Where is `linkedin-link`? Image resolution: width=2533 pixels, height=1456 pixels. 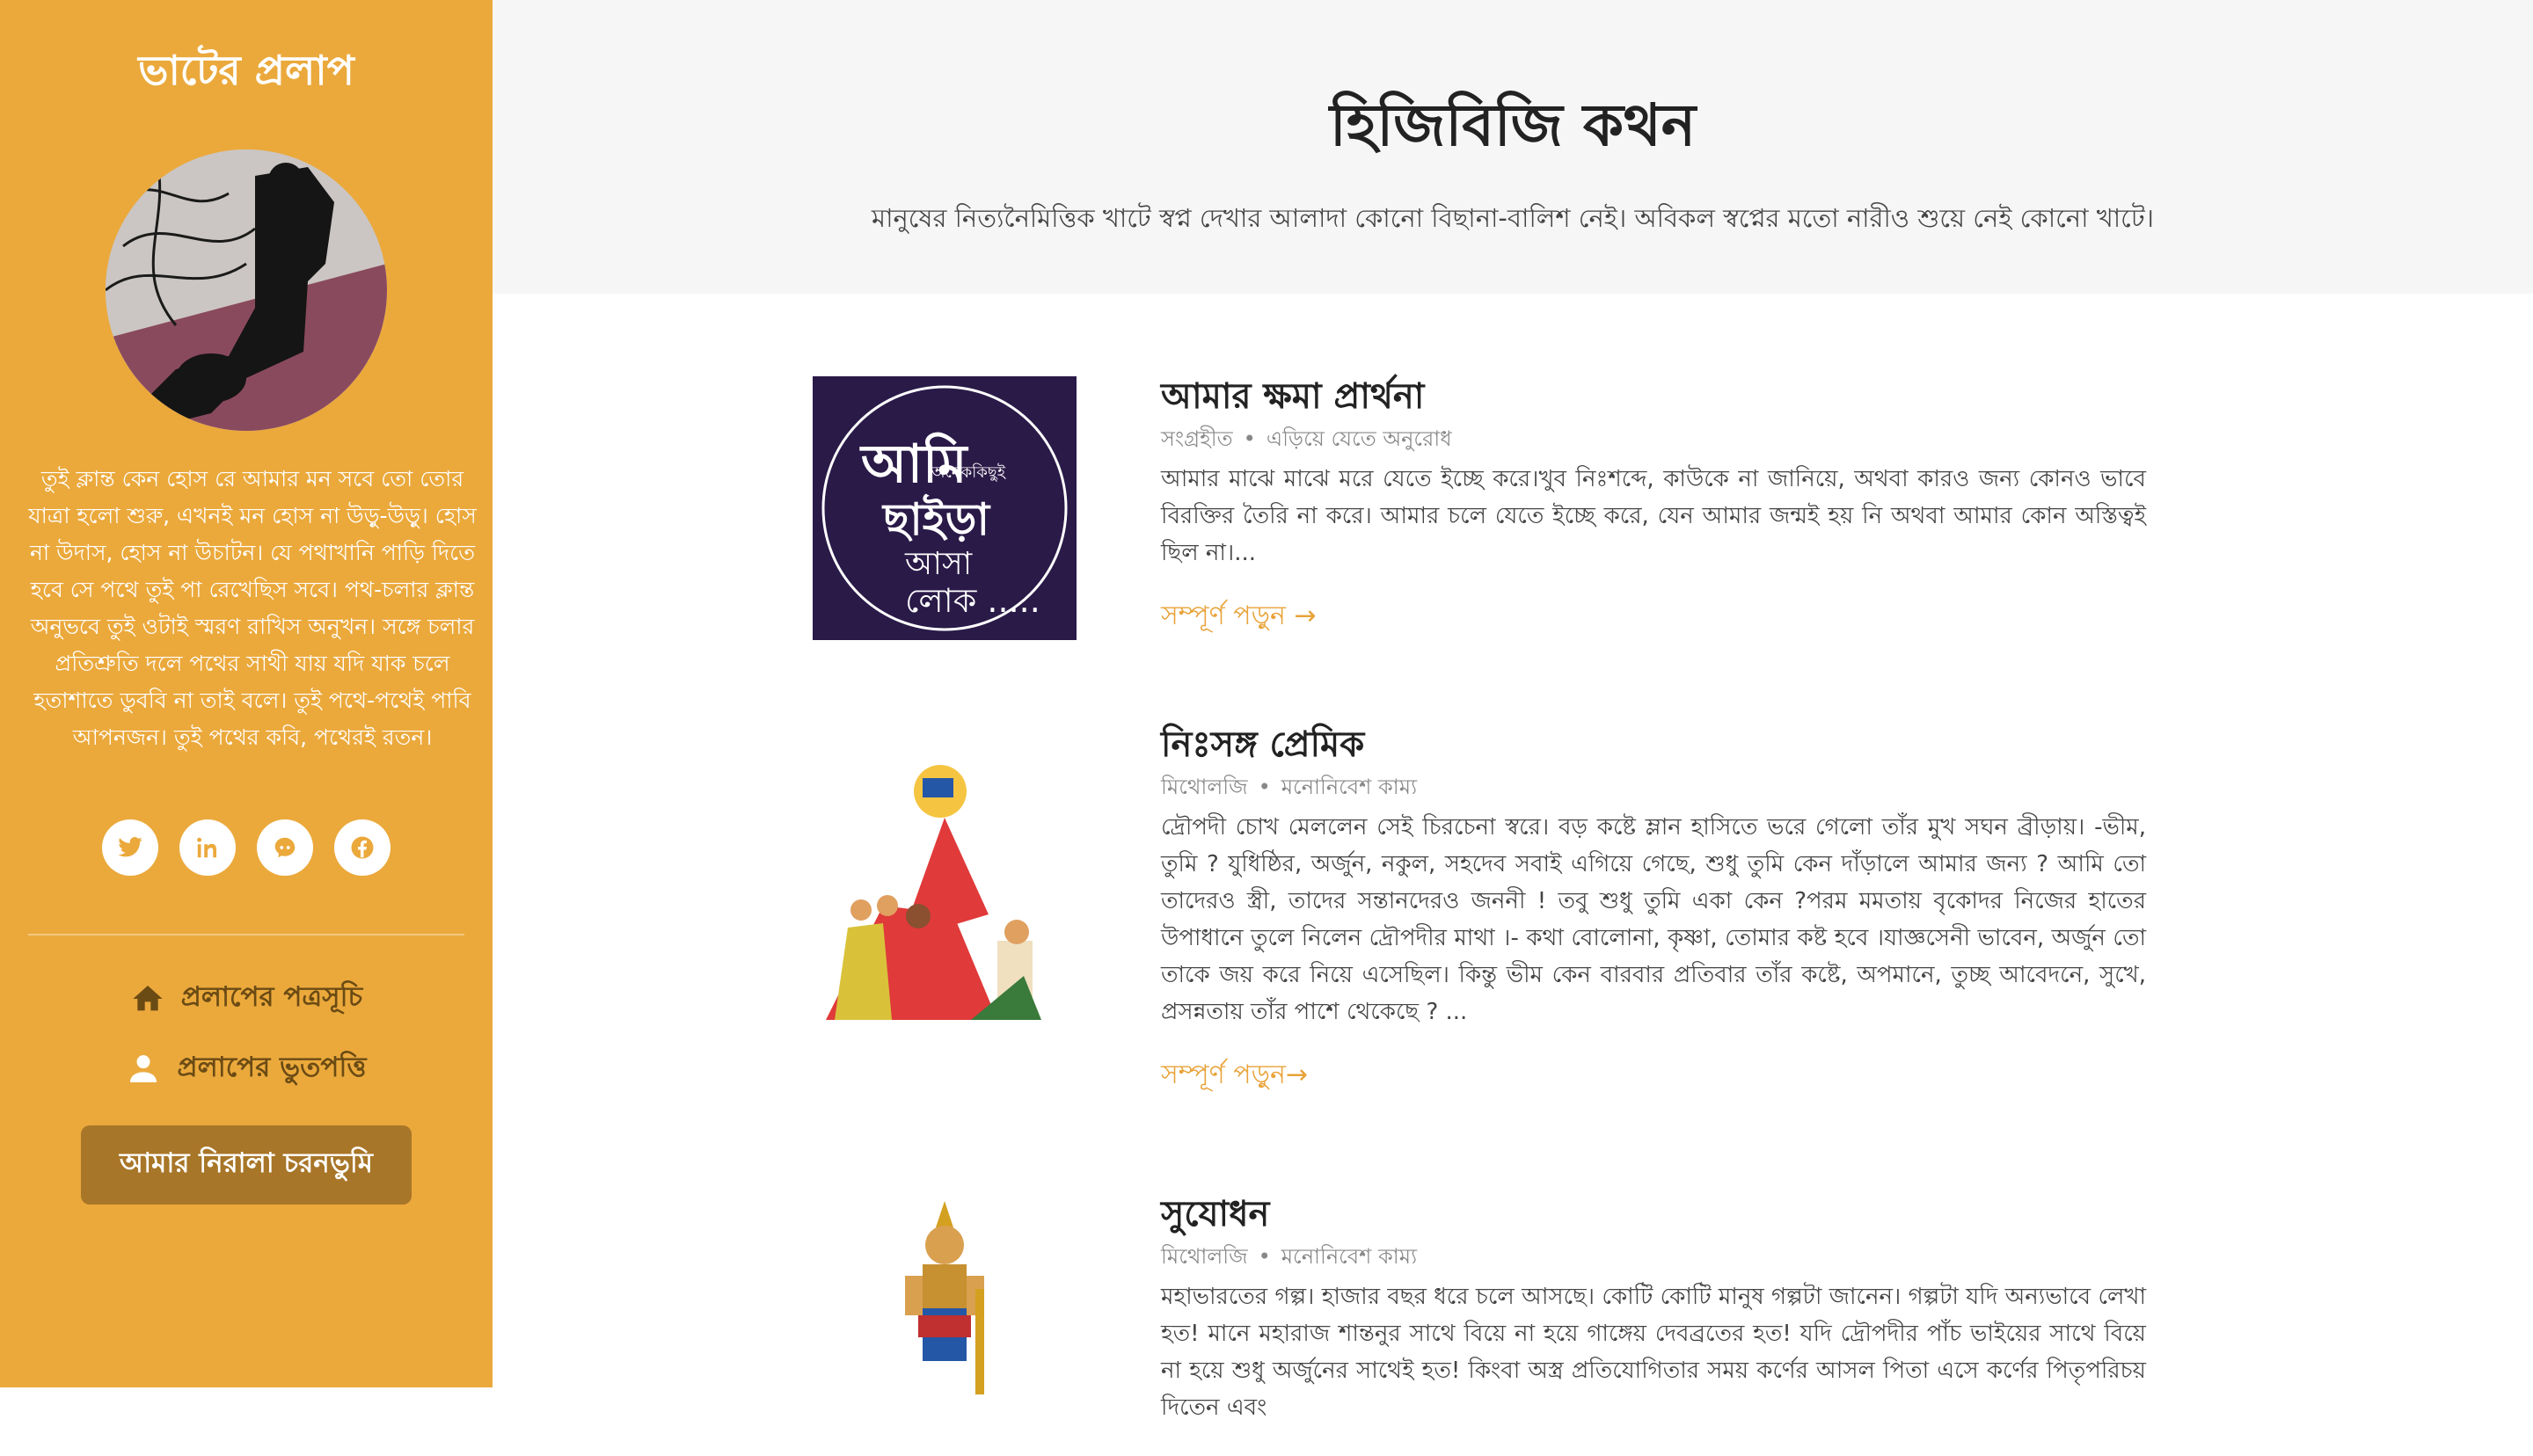 linkedin-link is located at coordinates (207, 847).